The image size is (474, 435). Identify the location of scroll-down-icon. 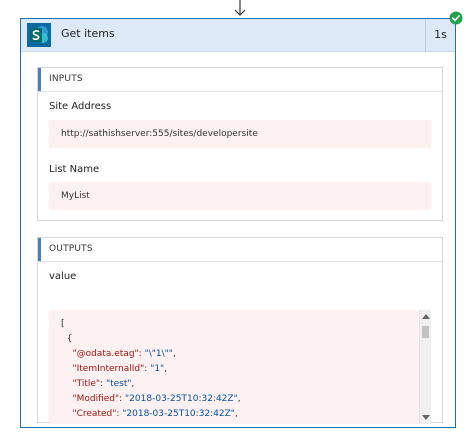
(426, 417).